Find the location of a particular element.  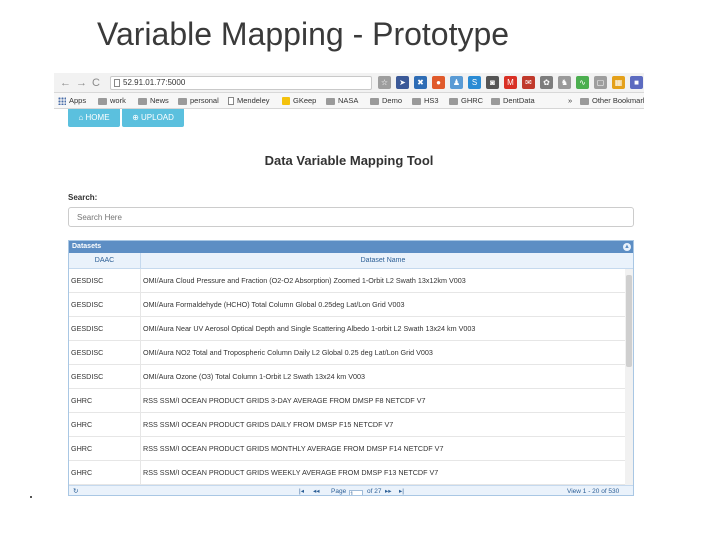

bookmark-star-icon: ☆ is located at coordinates (384, 82).